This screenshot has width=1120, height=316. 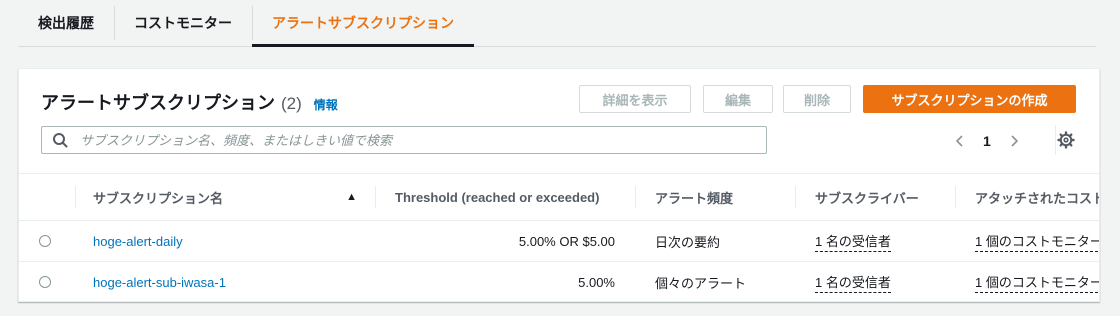 I want to click on panel-title: アラートサブスクリプション, so click(x=158, y=103).